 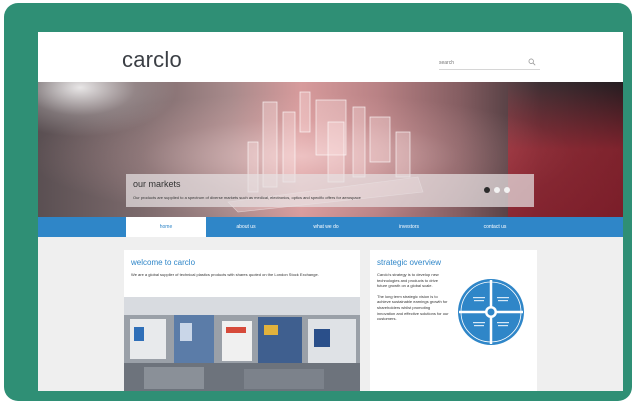 I want to click on search-box, so click(x=489, y=63).